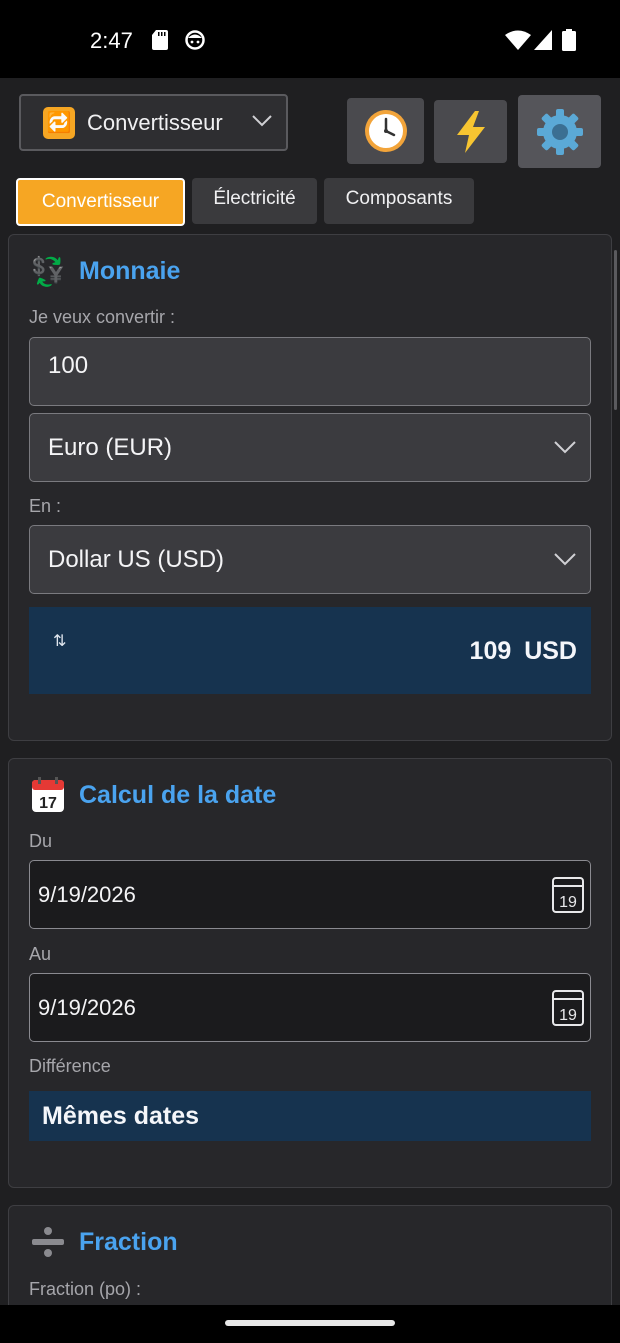 The height and width of the screenshot is (1343, 620). I want to click on date-to-label: Au, so click(40, 954).